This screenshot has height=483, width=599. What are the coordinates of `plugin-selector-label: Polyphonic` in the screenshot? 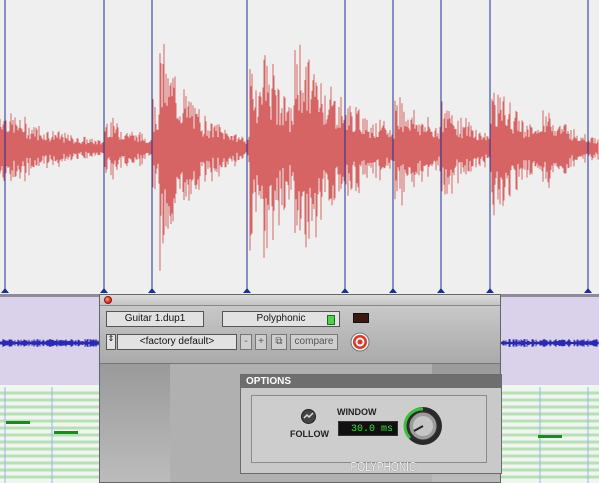 It's located at (281, 318).